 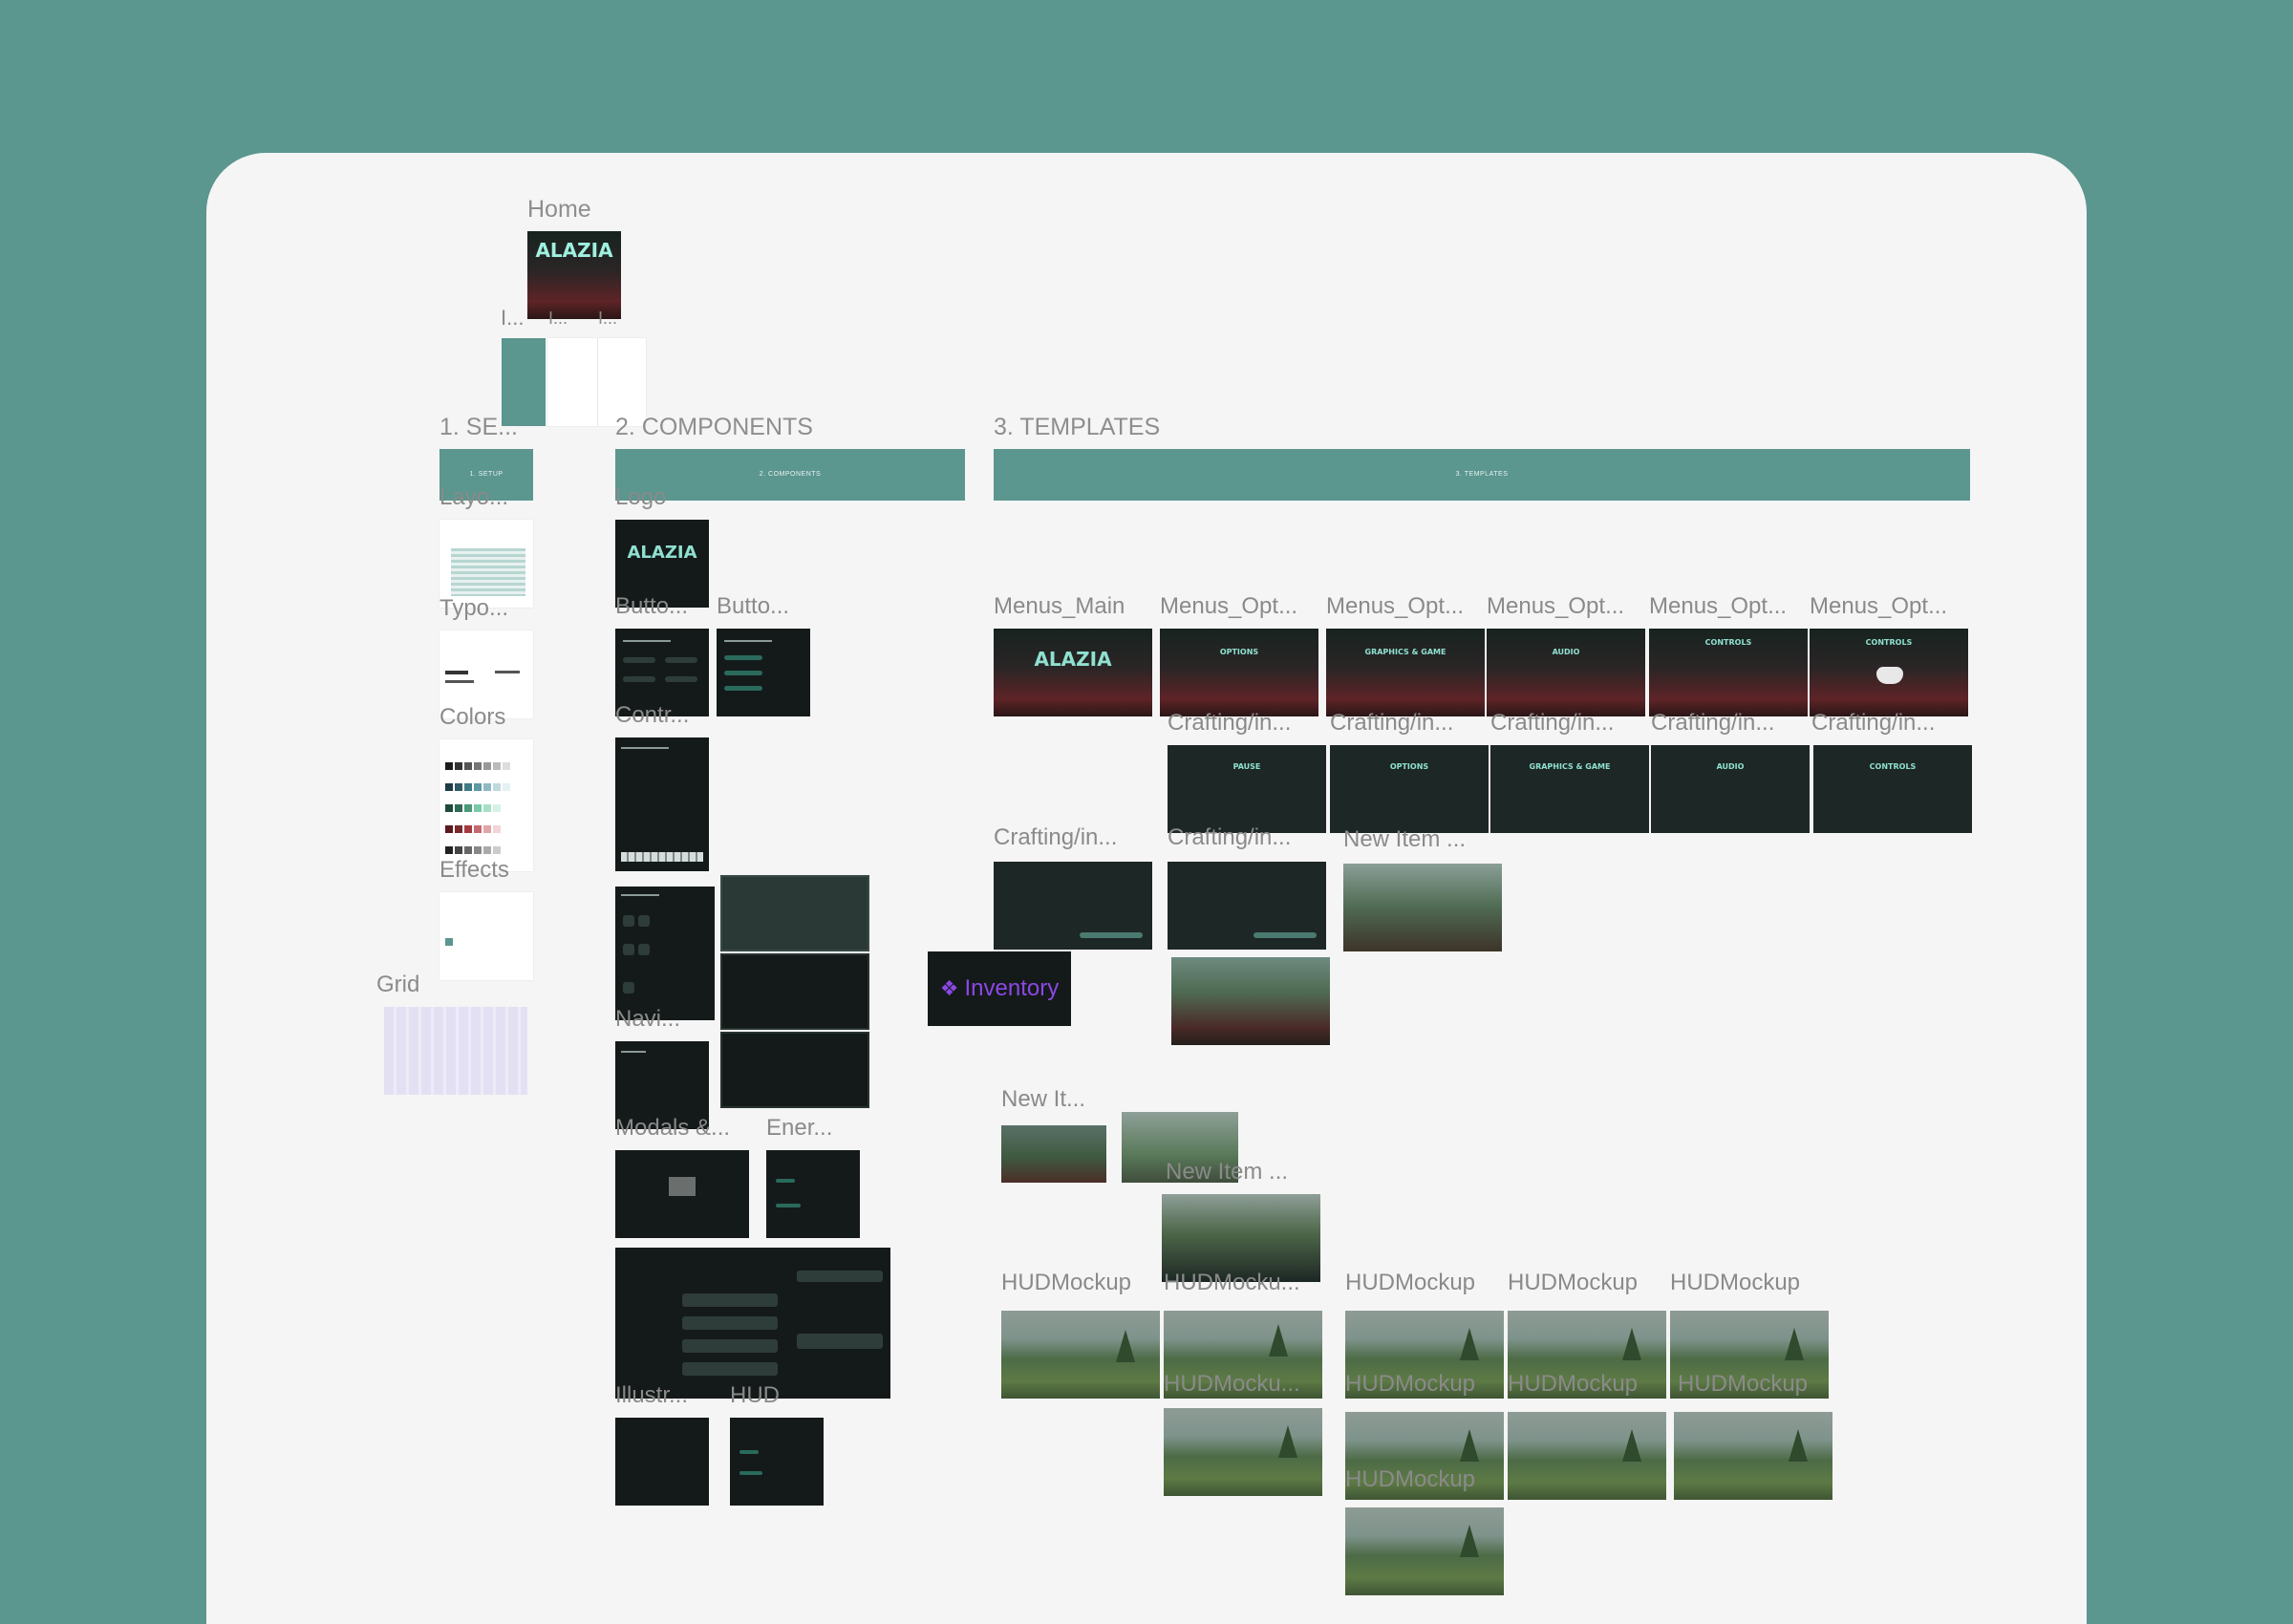 What do you see at coordinates (486, 936) in the screenshot?
I see `effects-frame` at bounding box center [486, 936].